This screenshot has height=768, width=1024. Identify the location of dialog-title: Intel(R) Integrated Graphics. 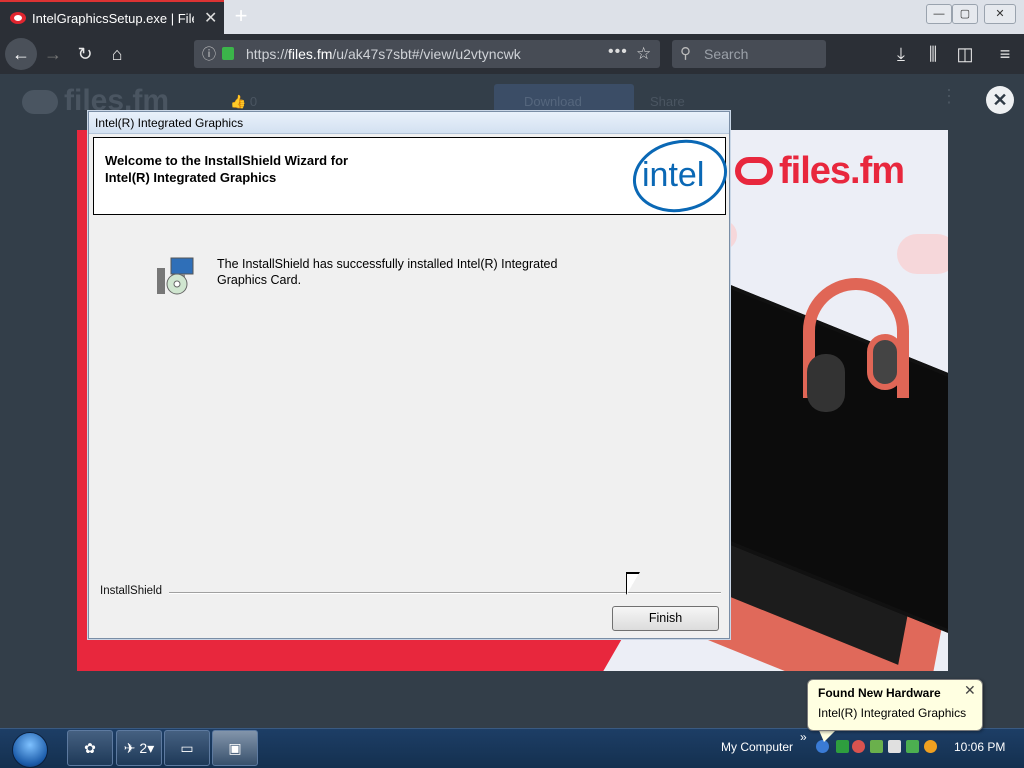
(409, 123).